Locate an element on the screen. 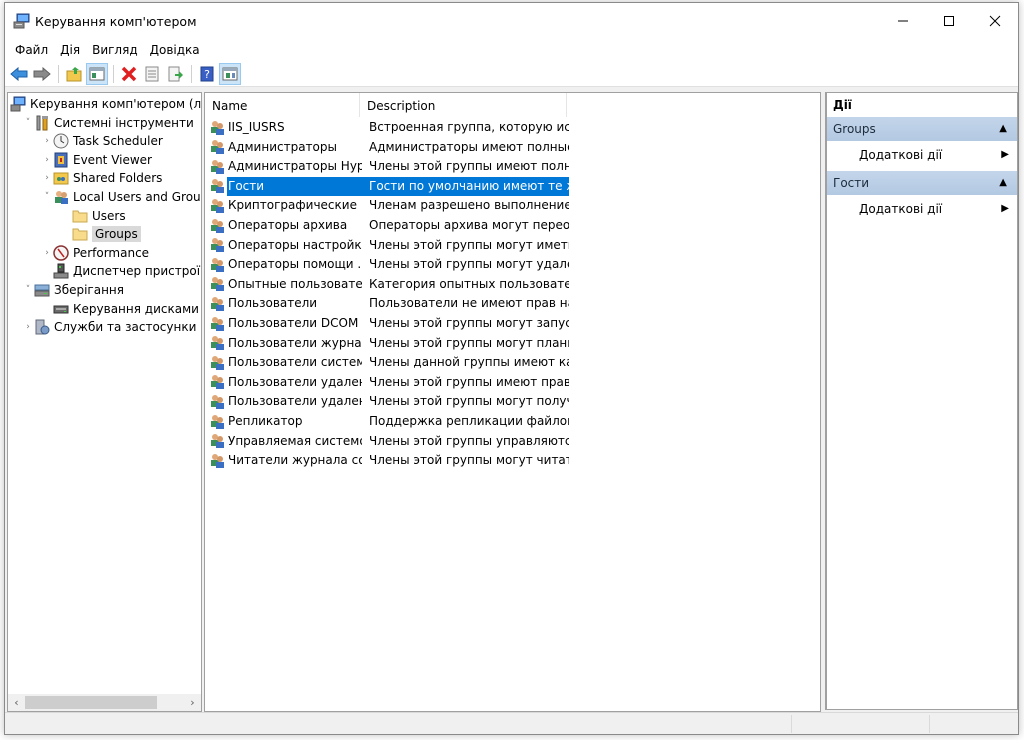 Image resolution: width=1024 pixels, height=740 pixels. show-hide-action-pane-button is located at coordinates (230, 73).